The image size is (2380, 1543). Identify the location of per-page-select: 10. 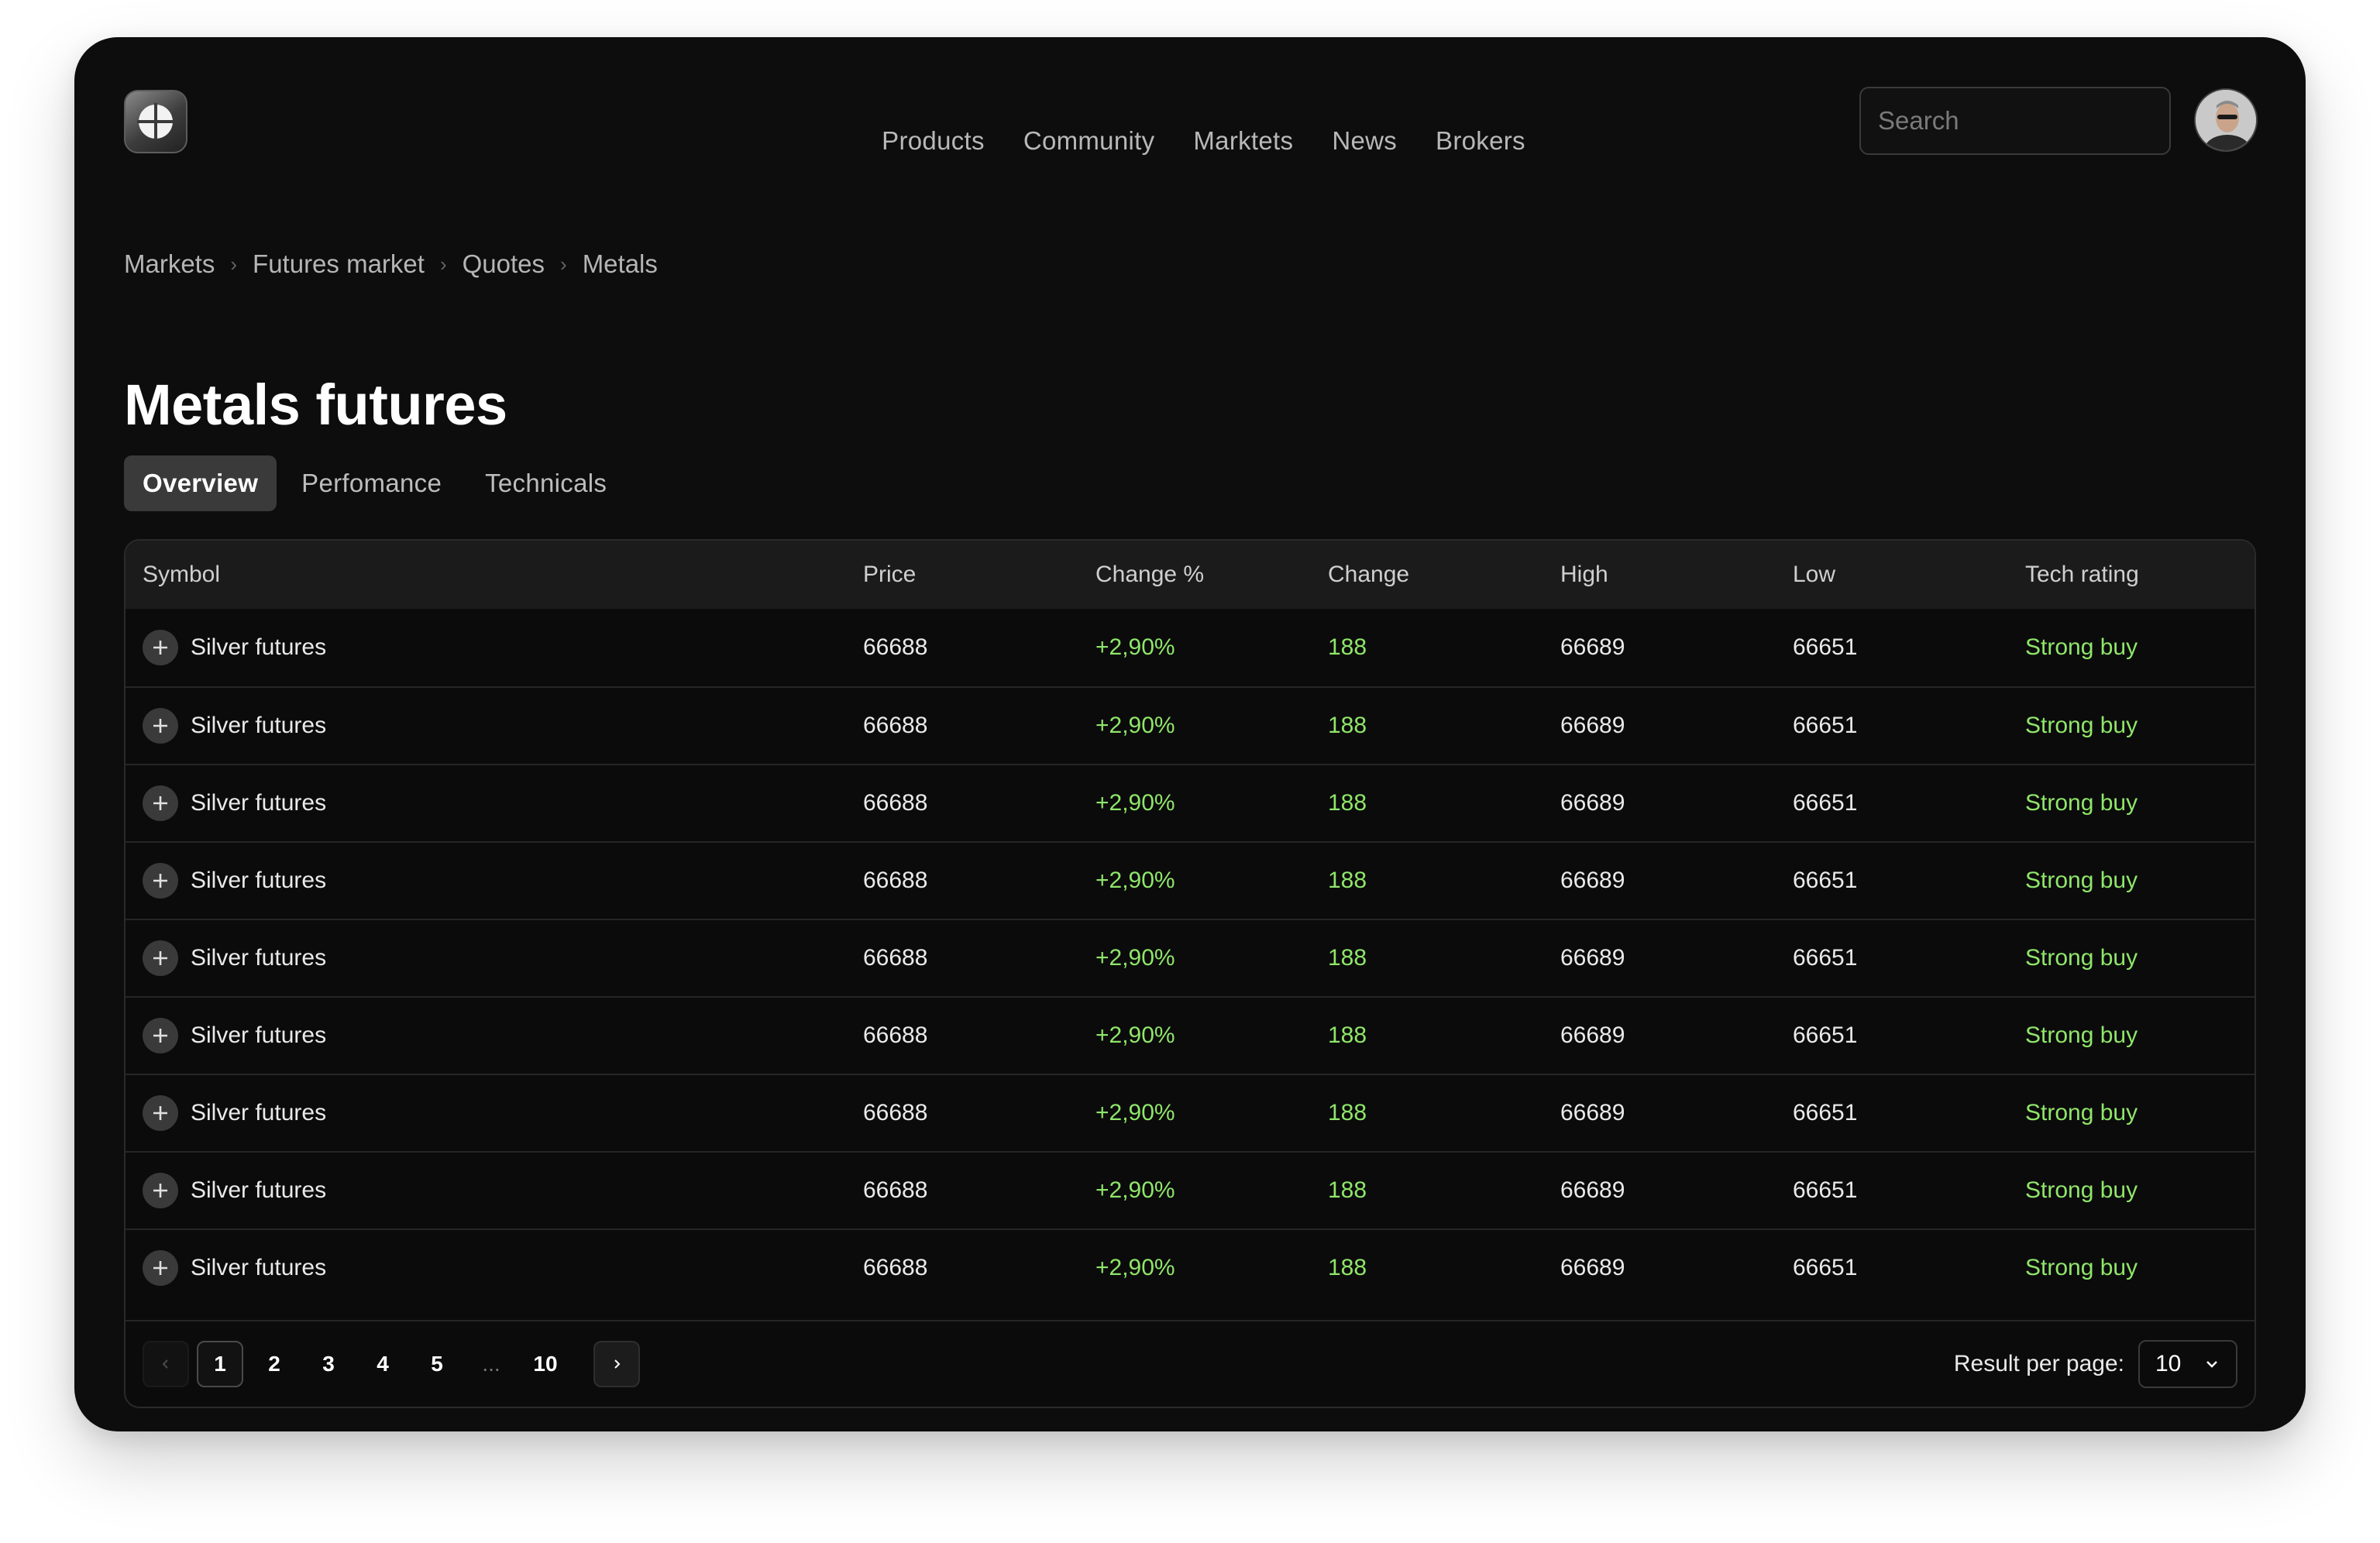
(2187, 1364).